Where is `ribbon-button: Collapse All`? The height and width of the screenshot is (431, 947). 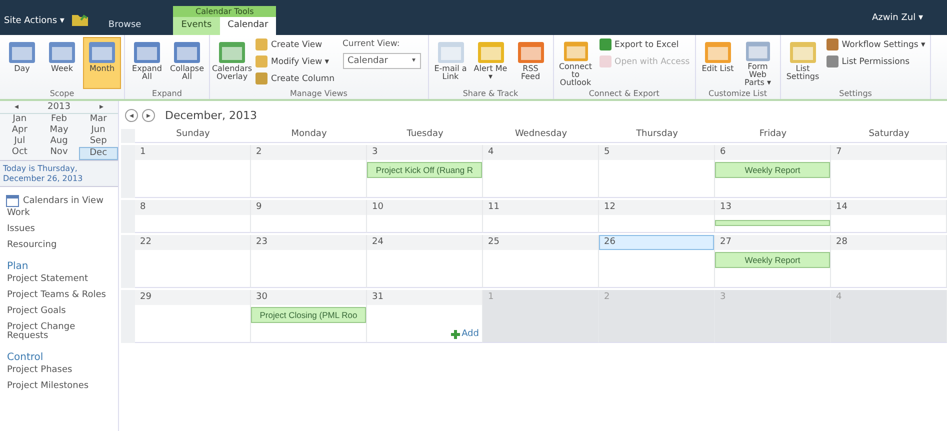
ribbon-button: Collapse All is located at coordinates (187, 63).